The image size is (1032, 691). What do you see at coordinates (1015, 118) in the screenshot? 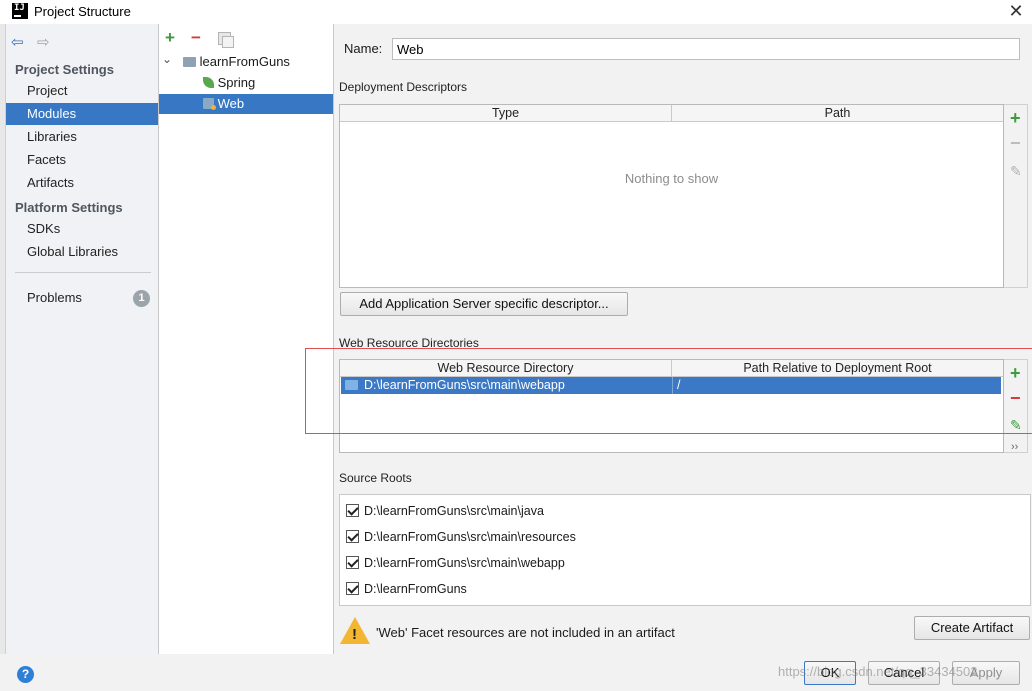
I see `add-descriptor-icon: +` at bounding box center [1015, 118].